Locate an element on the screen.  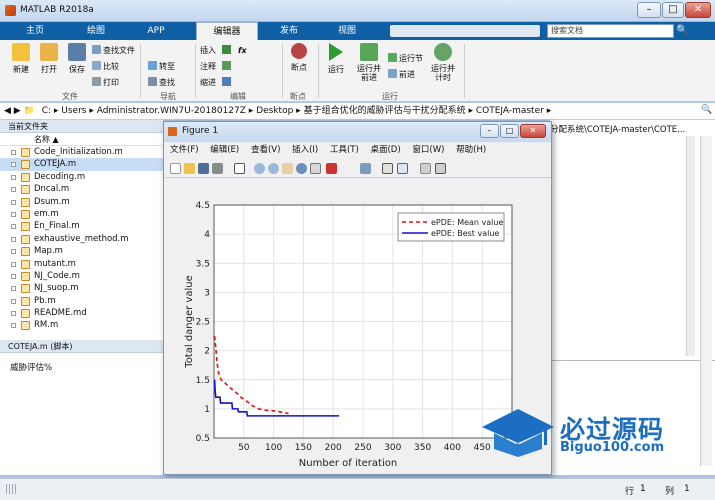
figure-maximize-button: □ is located at coordinates (509, 131).